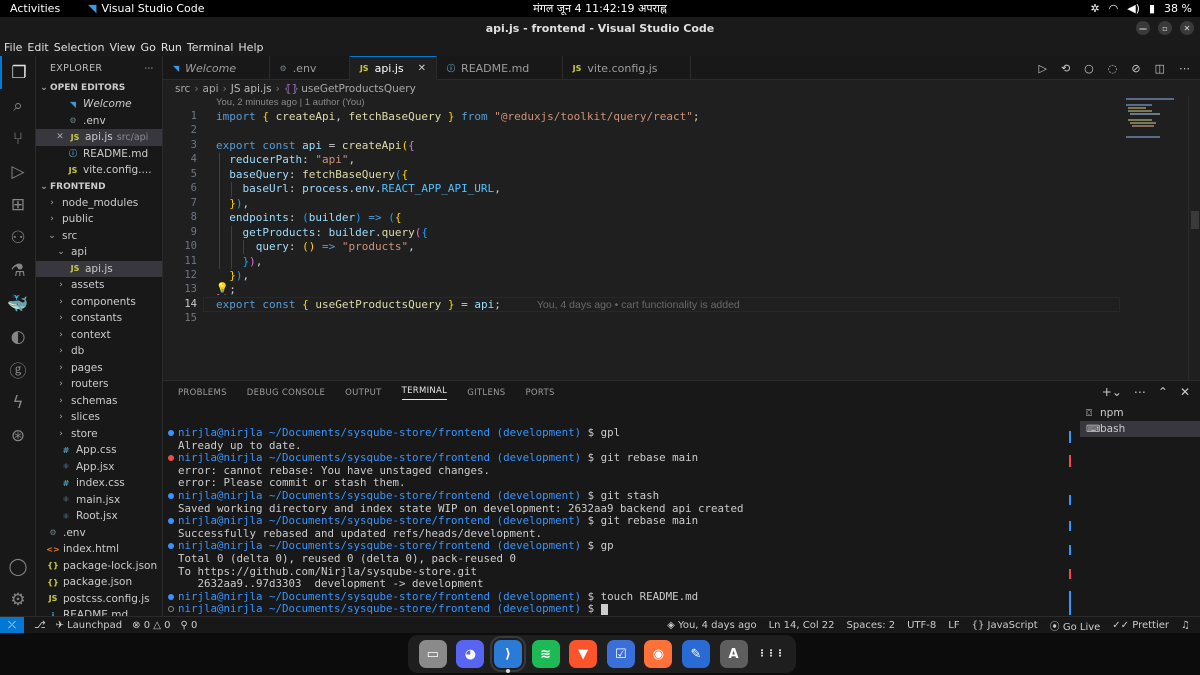  What do you see at coordinates (507, 654) in the screenshot?
I see `vscode-app-icon: ⟩` at bounding box center [507, 654].